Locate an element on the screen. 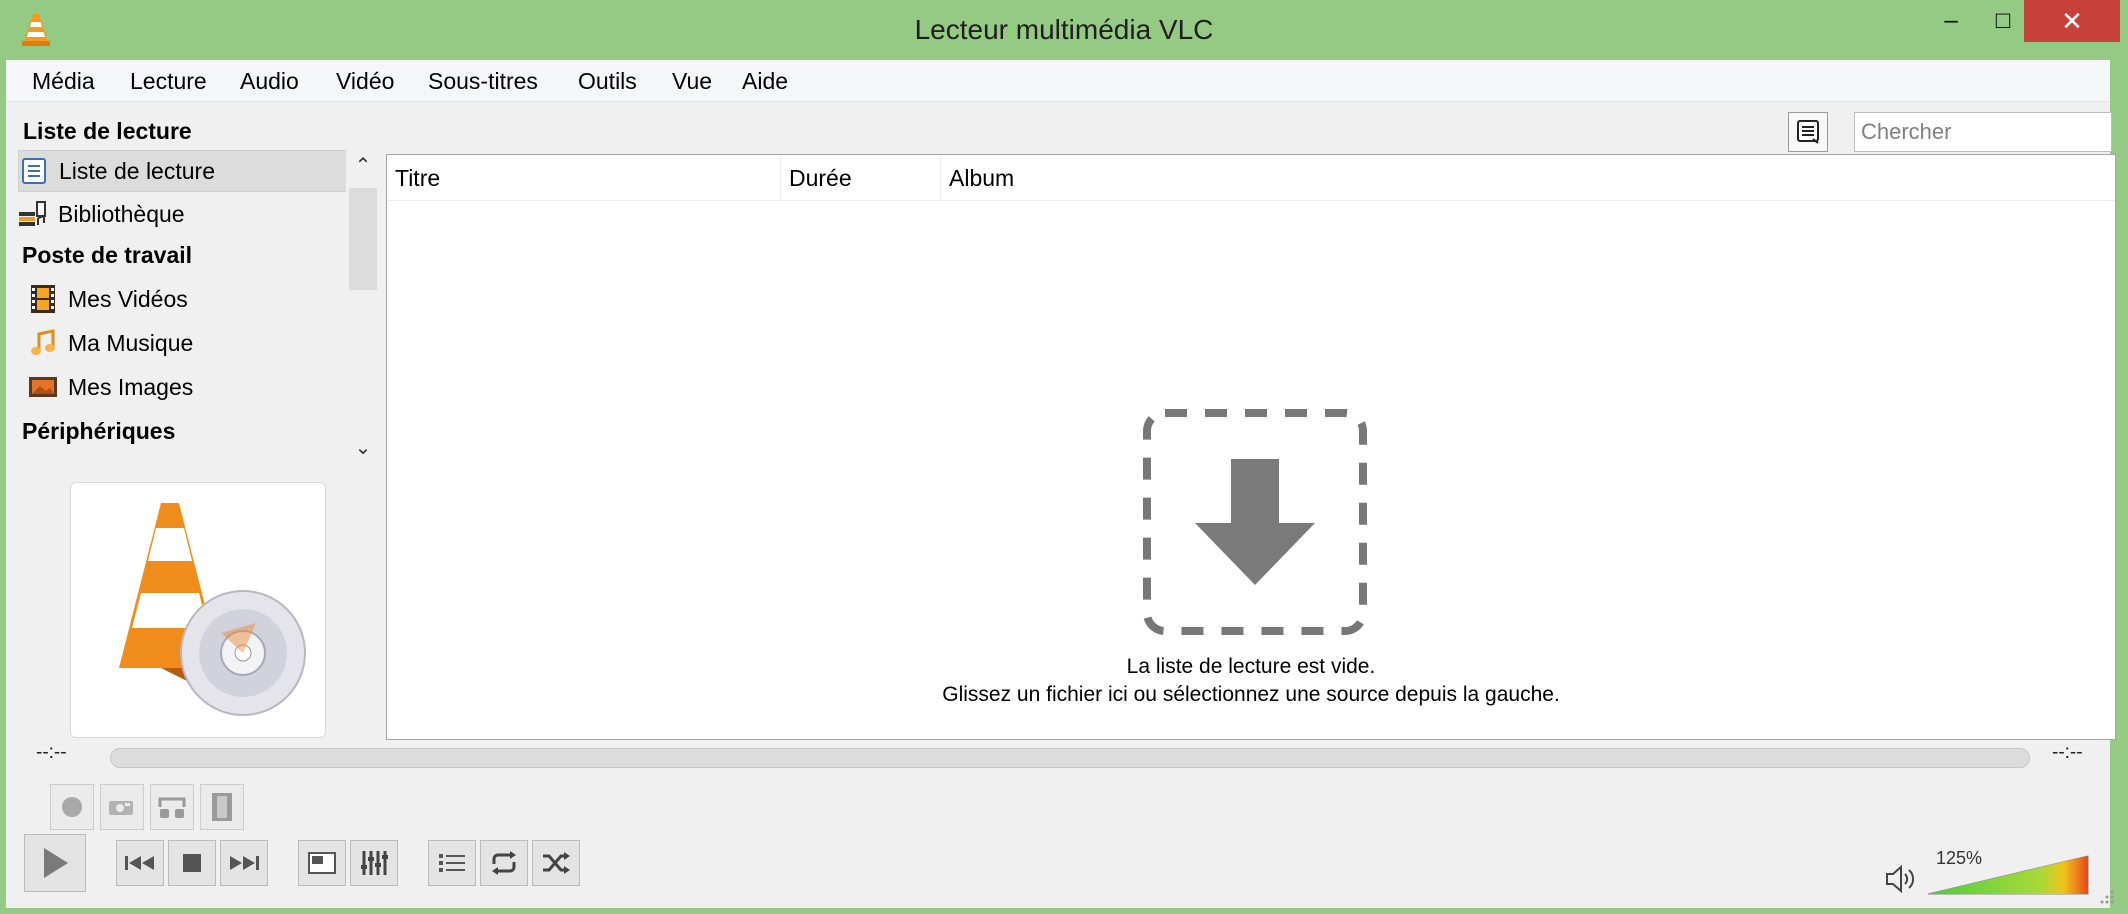 This screenshot has height=914, width=2128. remaining-time: --:-- is located at coordinates (2067, 753).